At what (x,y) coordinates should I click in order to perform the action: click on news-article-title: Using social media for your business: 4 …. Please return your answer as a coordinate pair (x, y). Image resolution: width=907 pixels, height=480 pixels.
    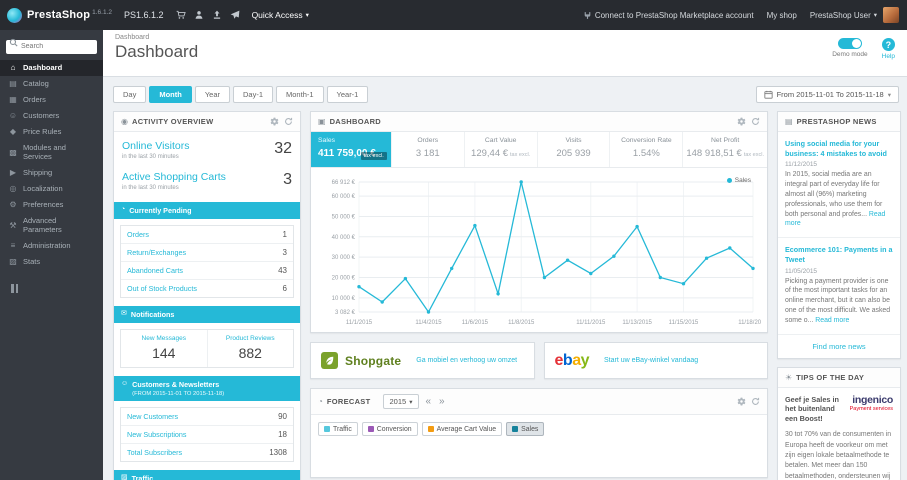
    Looking at the image, I should click on (839, 148).